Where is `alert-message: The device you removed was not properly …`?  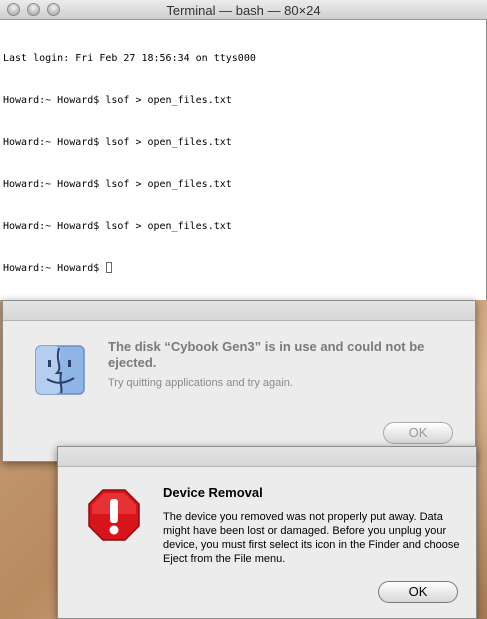
alert-message: The device you removed was not properly … is located at coordinates (311, 538).